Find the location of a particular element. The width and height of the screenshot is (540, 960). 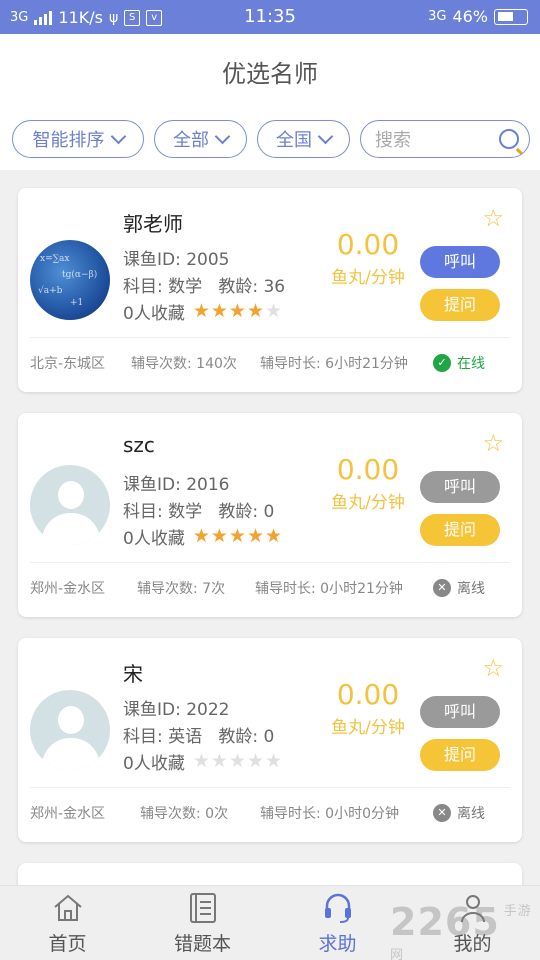

notebook-icon is located at coordinates (202, 908).